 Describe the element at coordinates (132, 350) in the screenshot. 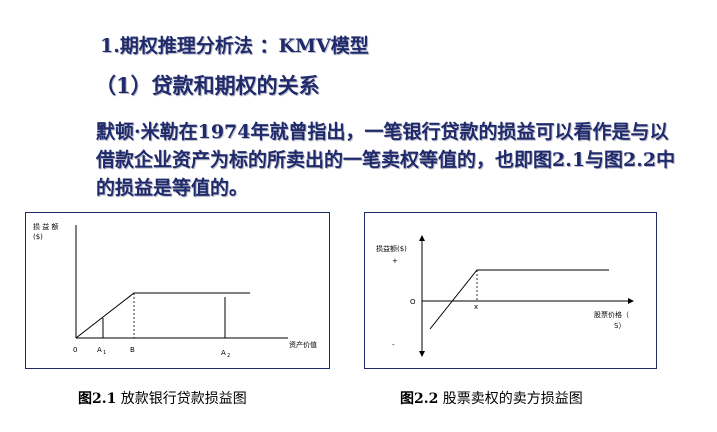

I see `tick-b-label: B` at that location.